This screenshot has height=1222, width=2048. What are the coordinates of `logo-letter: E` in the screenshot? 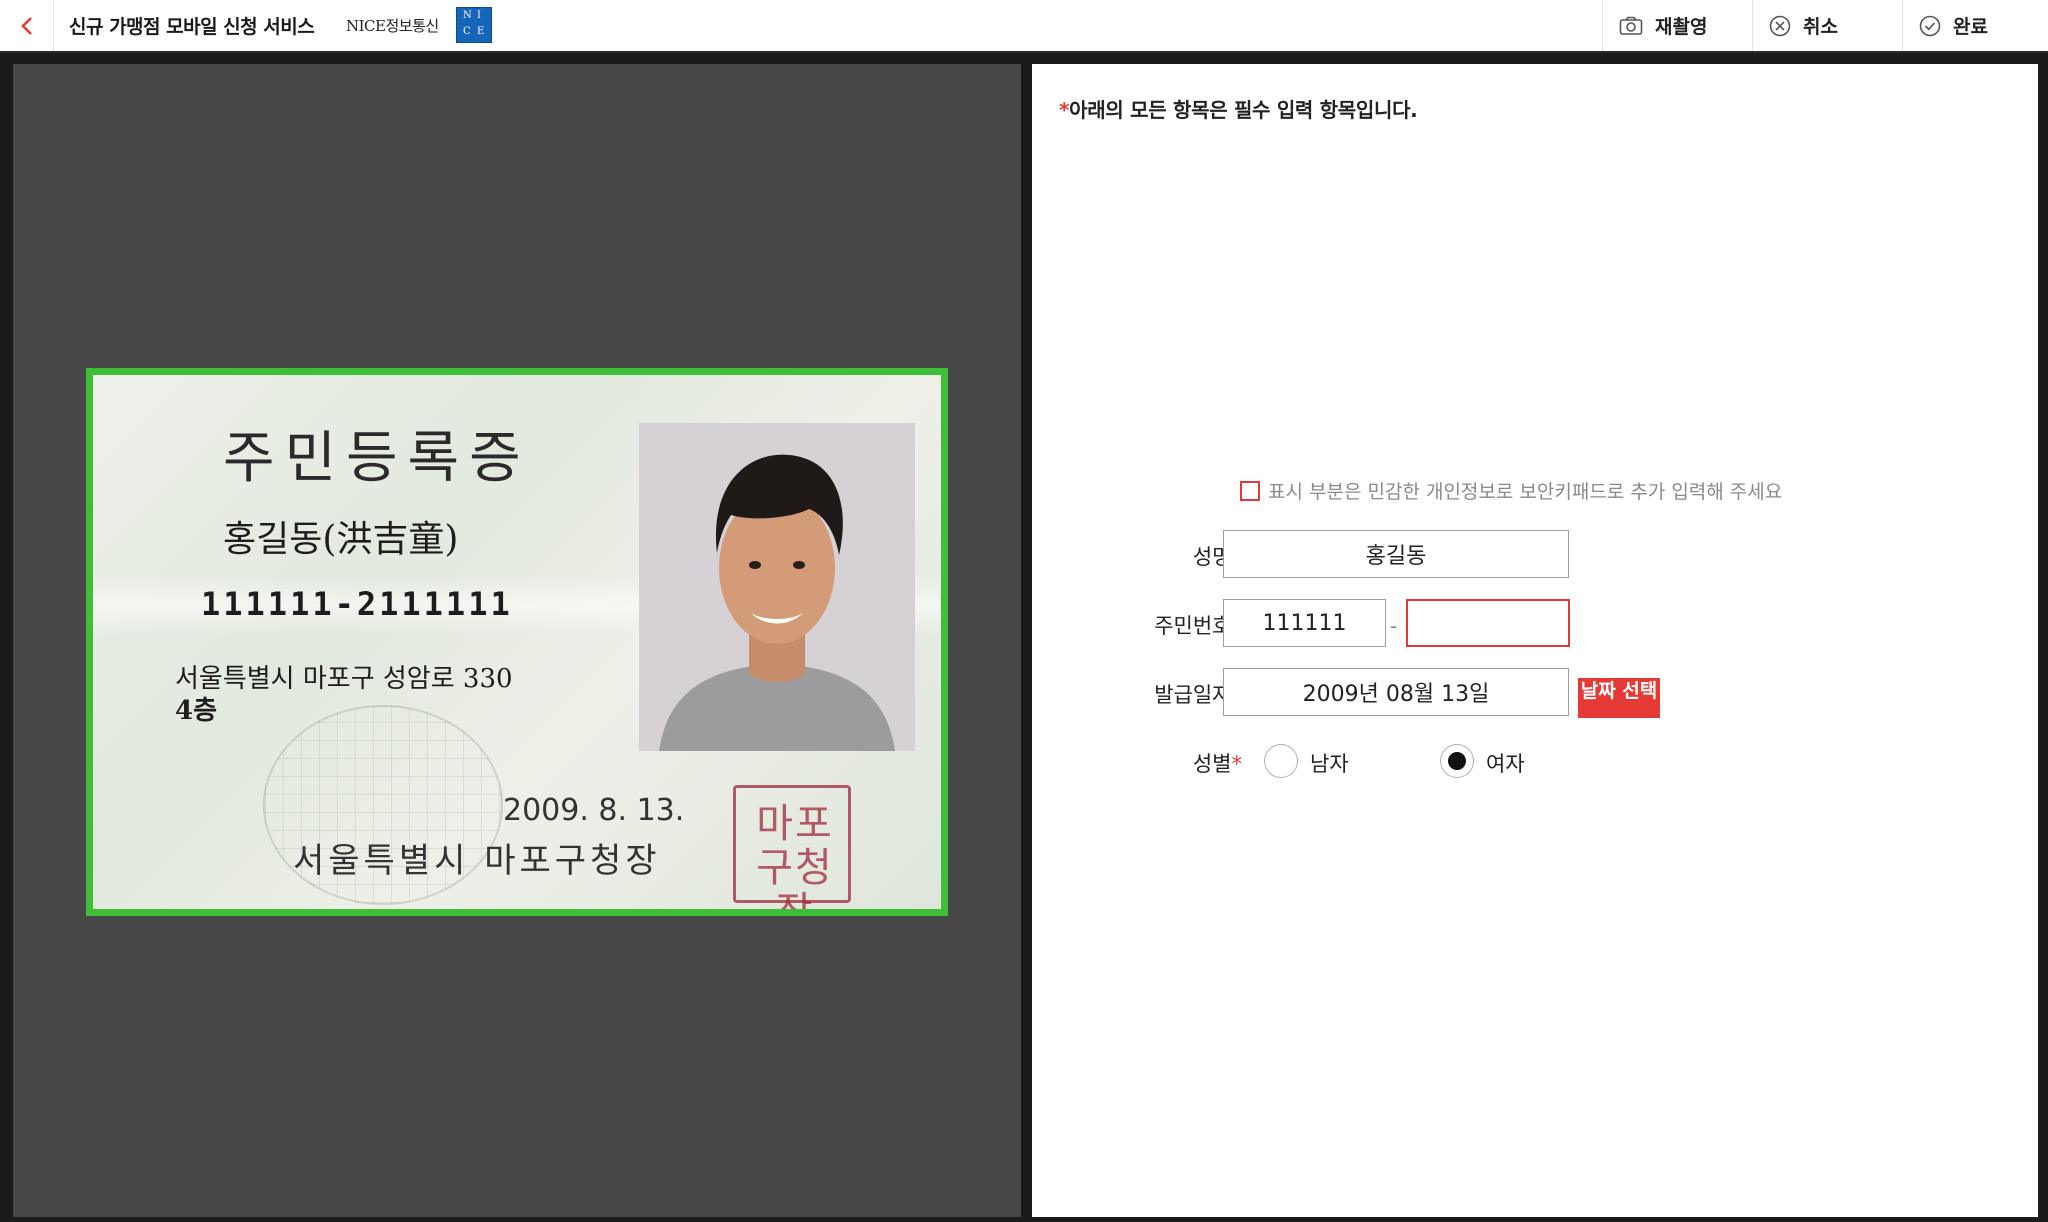 It's located at (481, 31).